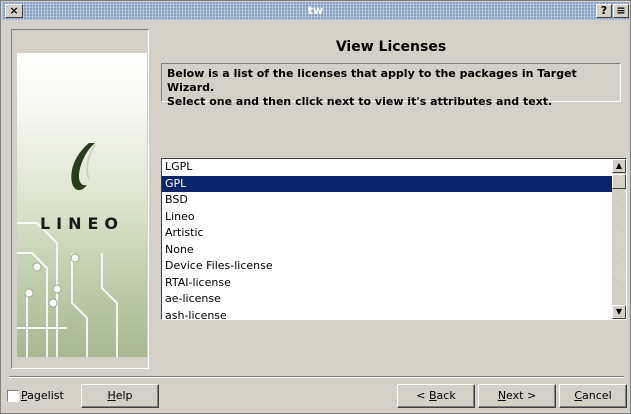  What do you see at coordinates (45, 395) in the screenshot?
I see `pagelist-rest: agelist` at bounding box center [45, 395].